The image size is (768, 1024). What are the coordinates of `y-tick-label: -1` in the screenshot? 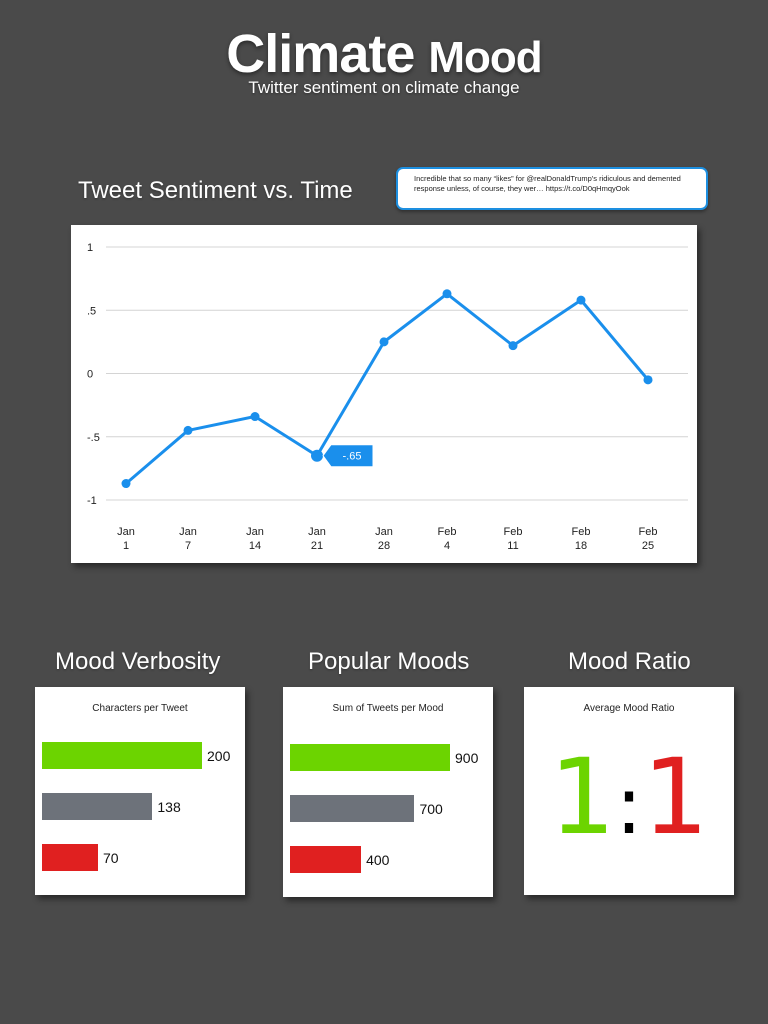 It's located at (92, 501).